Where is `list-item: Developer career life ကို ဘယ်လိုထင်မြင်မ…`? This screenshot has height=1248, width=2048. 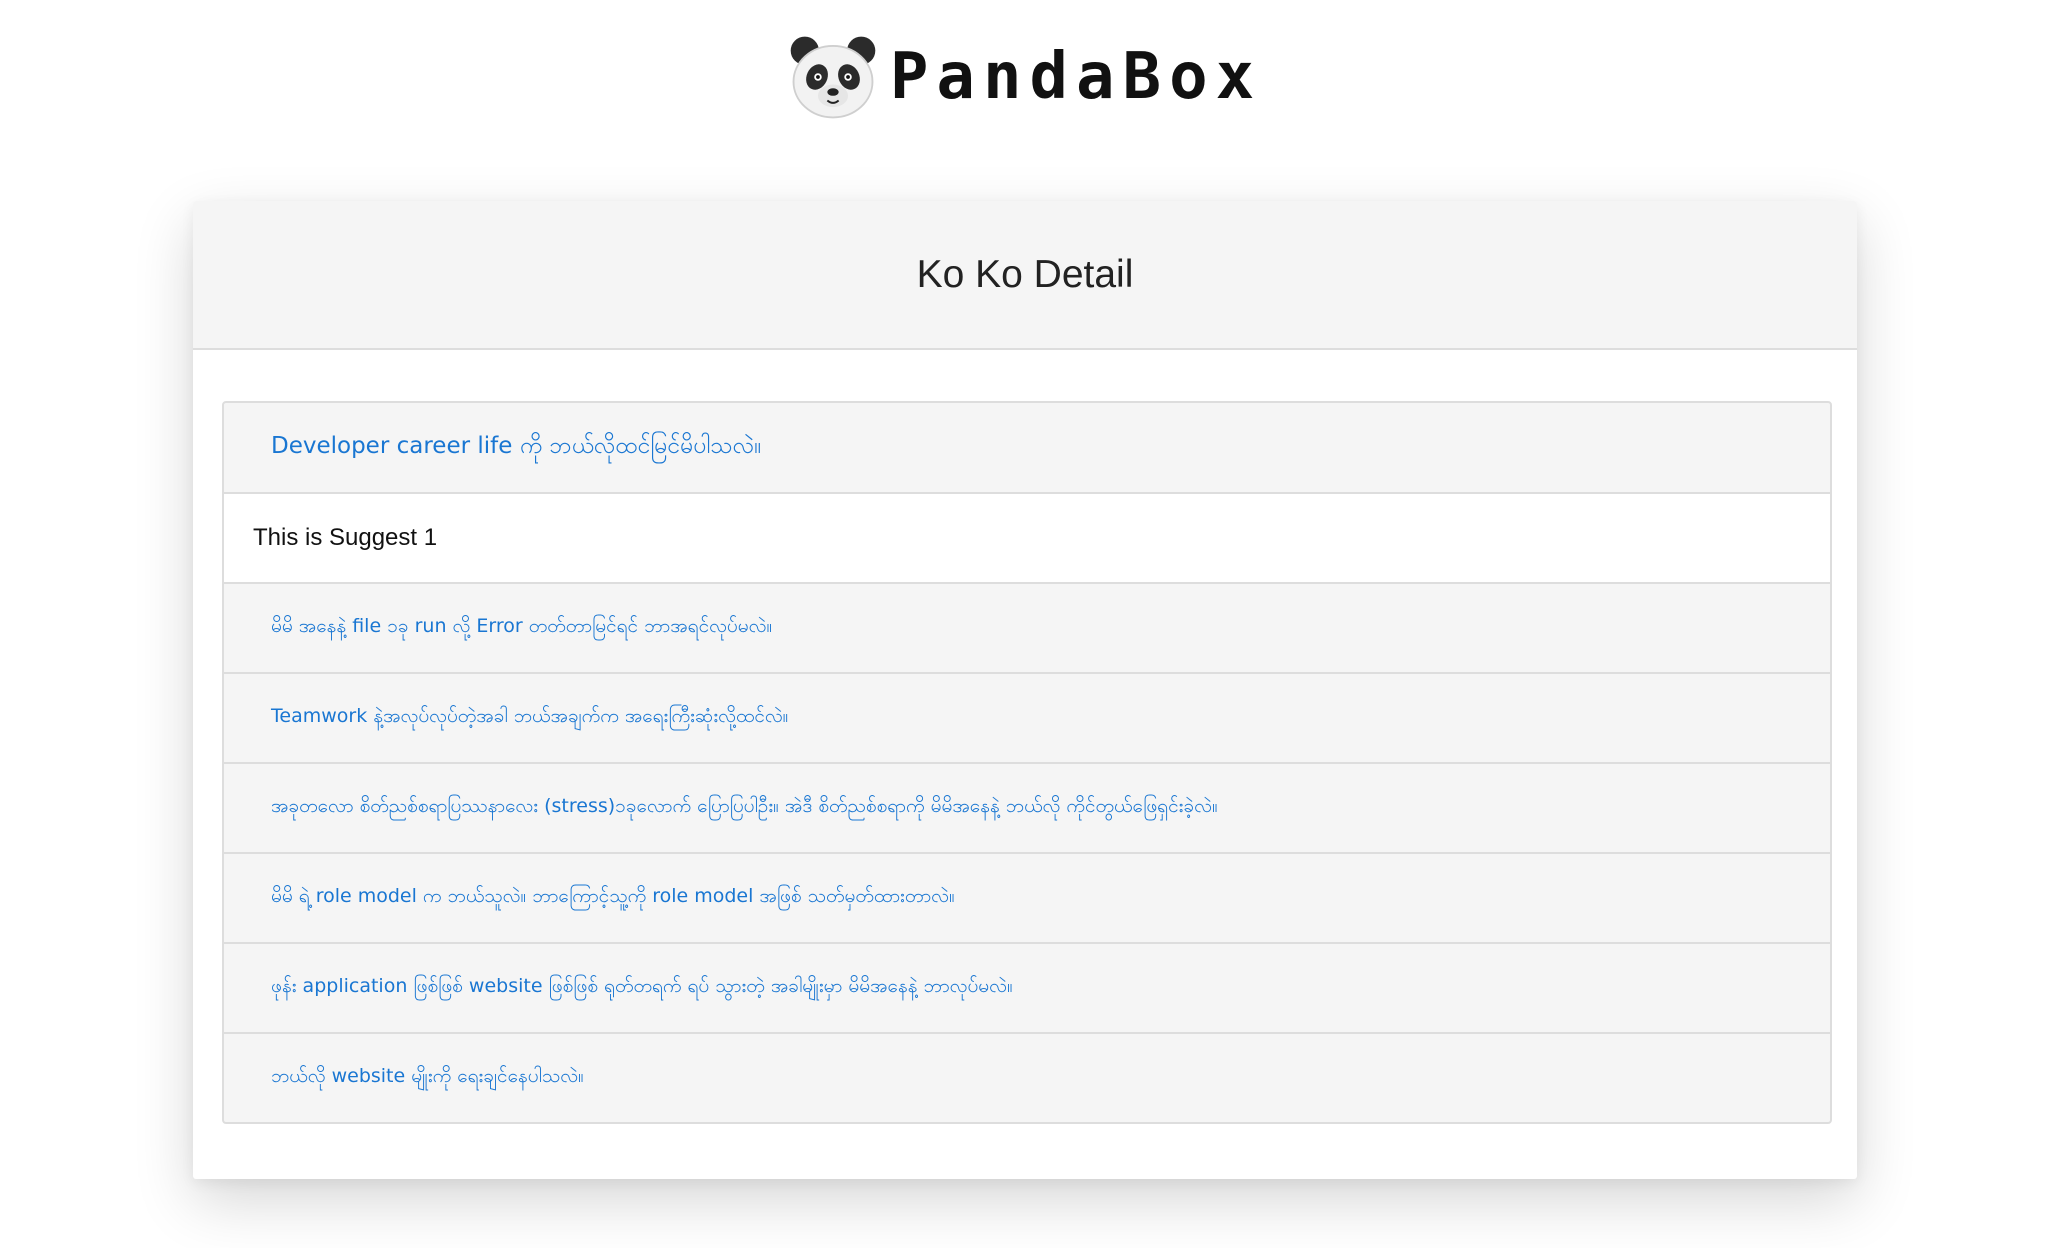
list-item: Developer career life ကို ဘယ်လိုထင်မြင်မ… is located at coordinates (1027, 447).